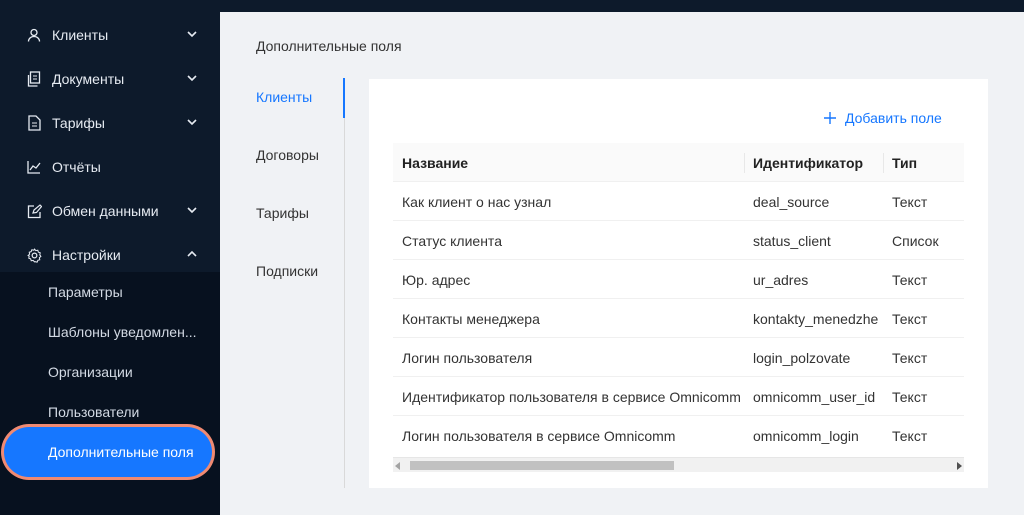  Describe the element at coordinates (86, 255) in the screenshot. I see `sidebar-item-label: Настройки` at that location.